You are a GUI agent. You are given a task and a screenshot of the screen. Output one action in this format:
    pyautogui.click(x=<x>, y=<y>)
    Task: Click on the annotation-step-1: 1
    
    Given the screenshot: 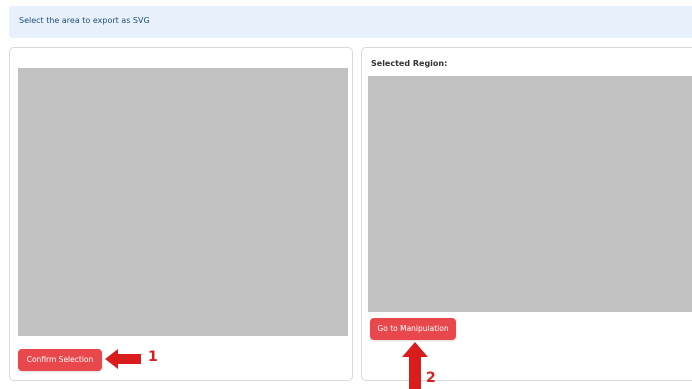 What is the action you would take?
    pyautogui.click(x=153, y=357)
    